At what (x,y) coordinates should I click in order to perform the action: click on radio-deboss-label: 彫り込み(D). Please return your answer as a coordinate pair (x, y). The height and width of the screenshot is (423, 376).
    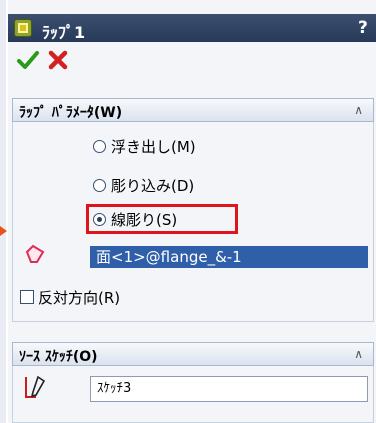
    Looking at the image, I should click on (153, 185).